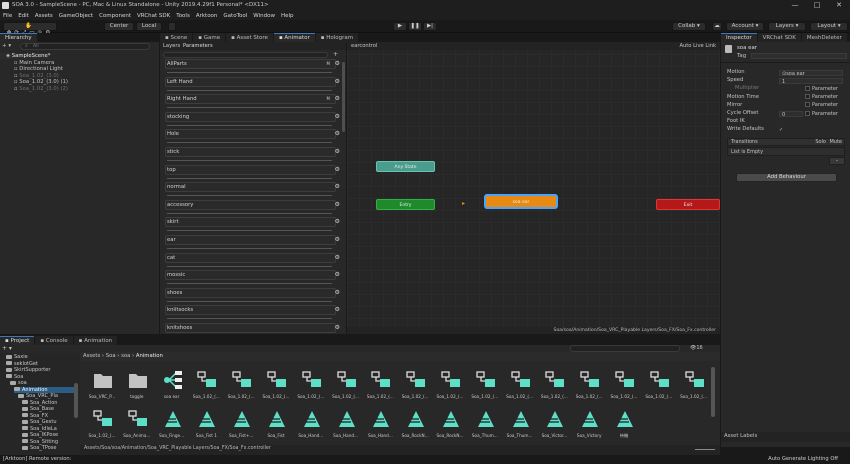 The width and height of the screenshot is (850, 464). I want to click on menu-item-3: GameObject, so click(76, 16).